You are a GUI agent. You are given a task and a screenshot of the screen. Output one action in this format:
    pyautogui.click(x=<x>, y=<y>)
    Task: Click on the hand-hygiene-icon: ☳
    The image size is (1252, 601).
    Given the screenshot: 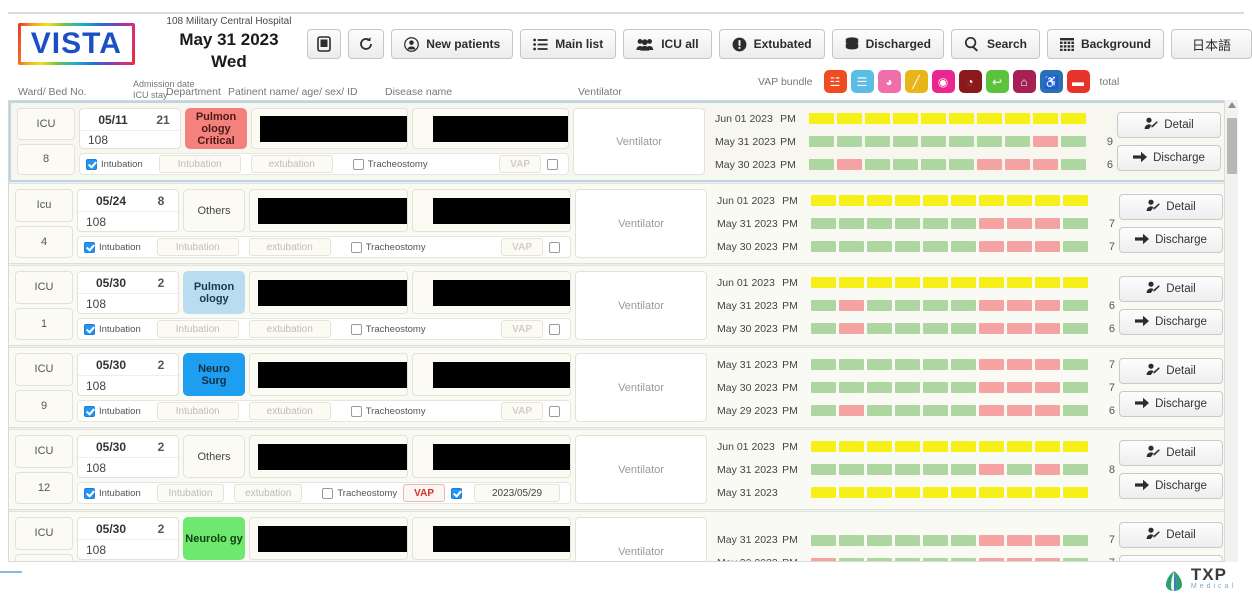 What is the action you would take?
    pyautogui.click(x=835, y=81)
    